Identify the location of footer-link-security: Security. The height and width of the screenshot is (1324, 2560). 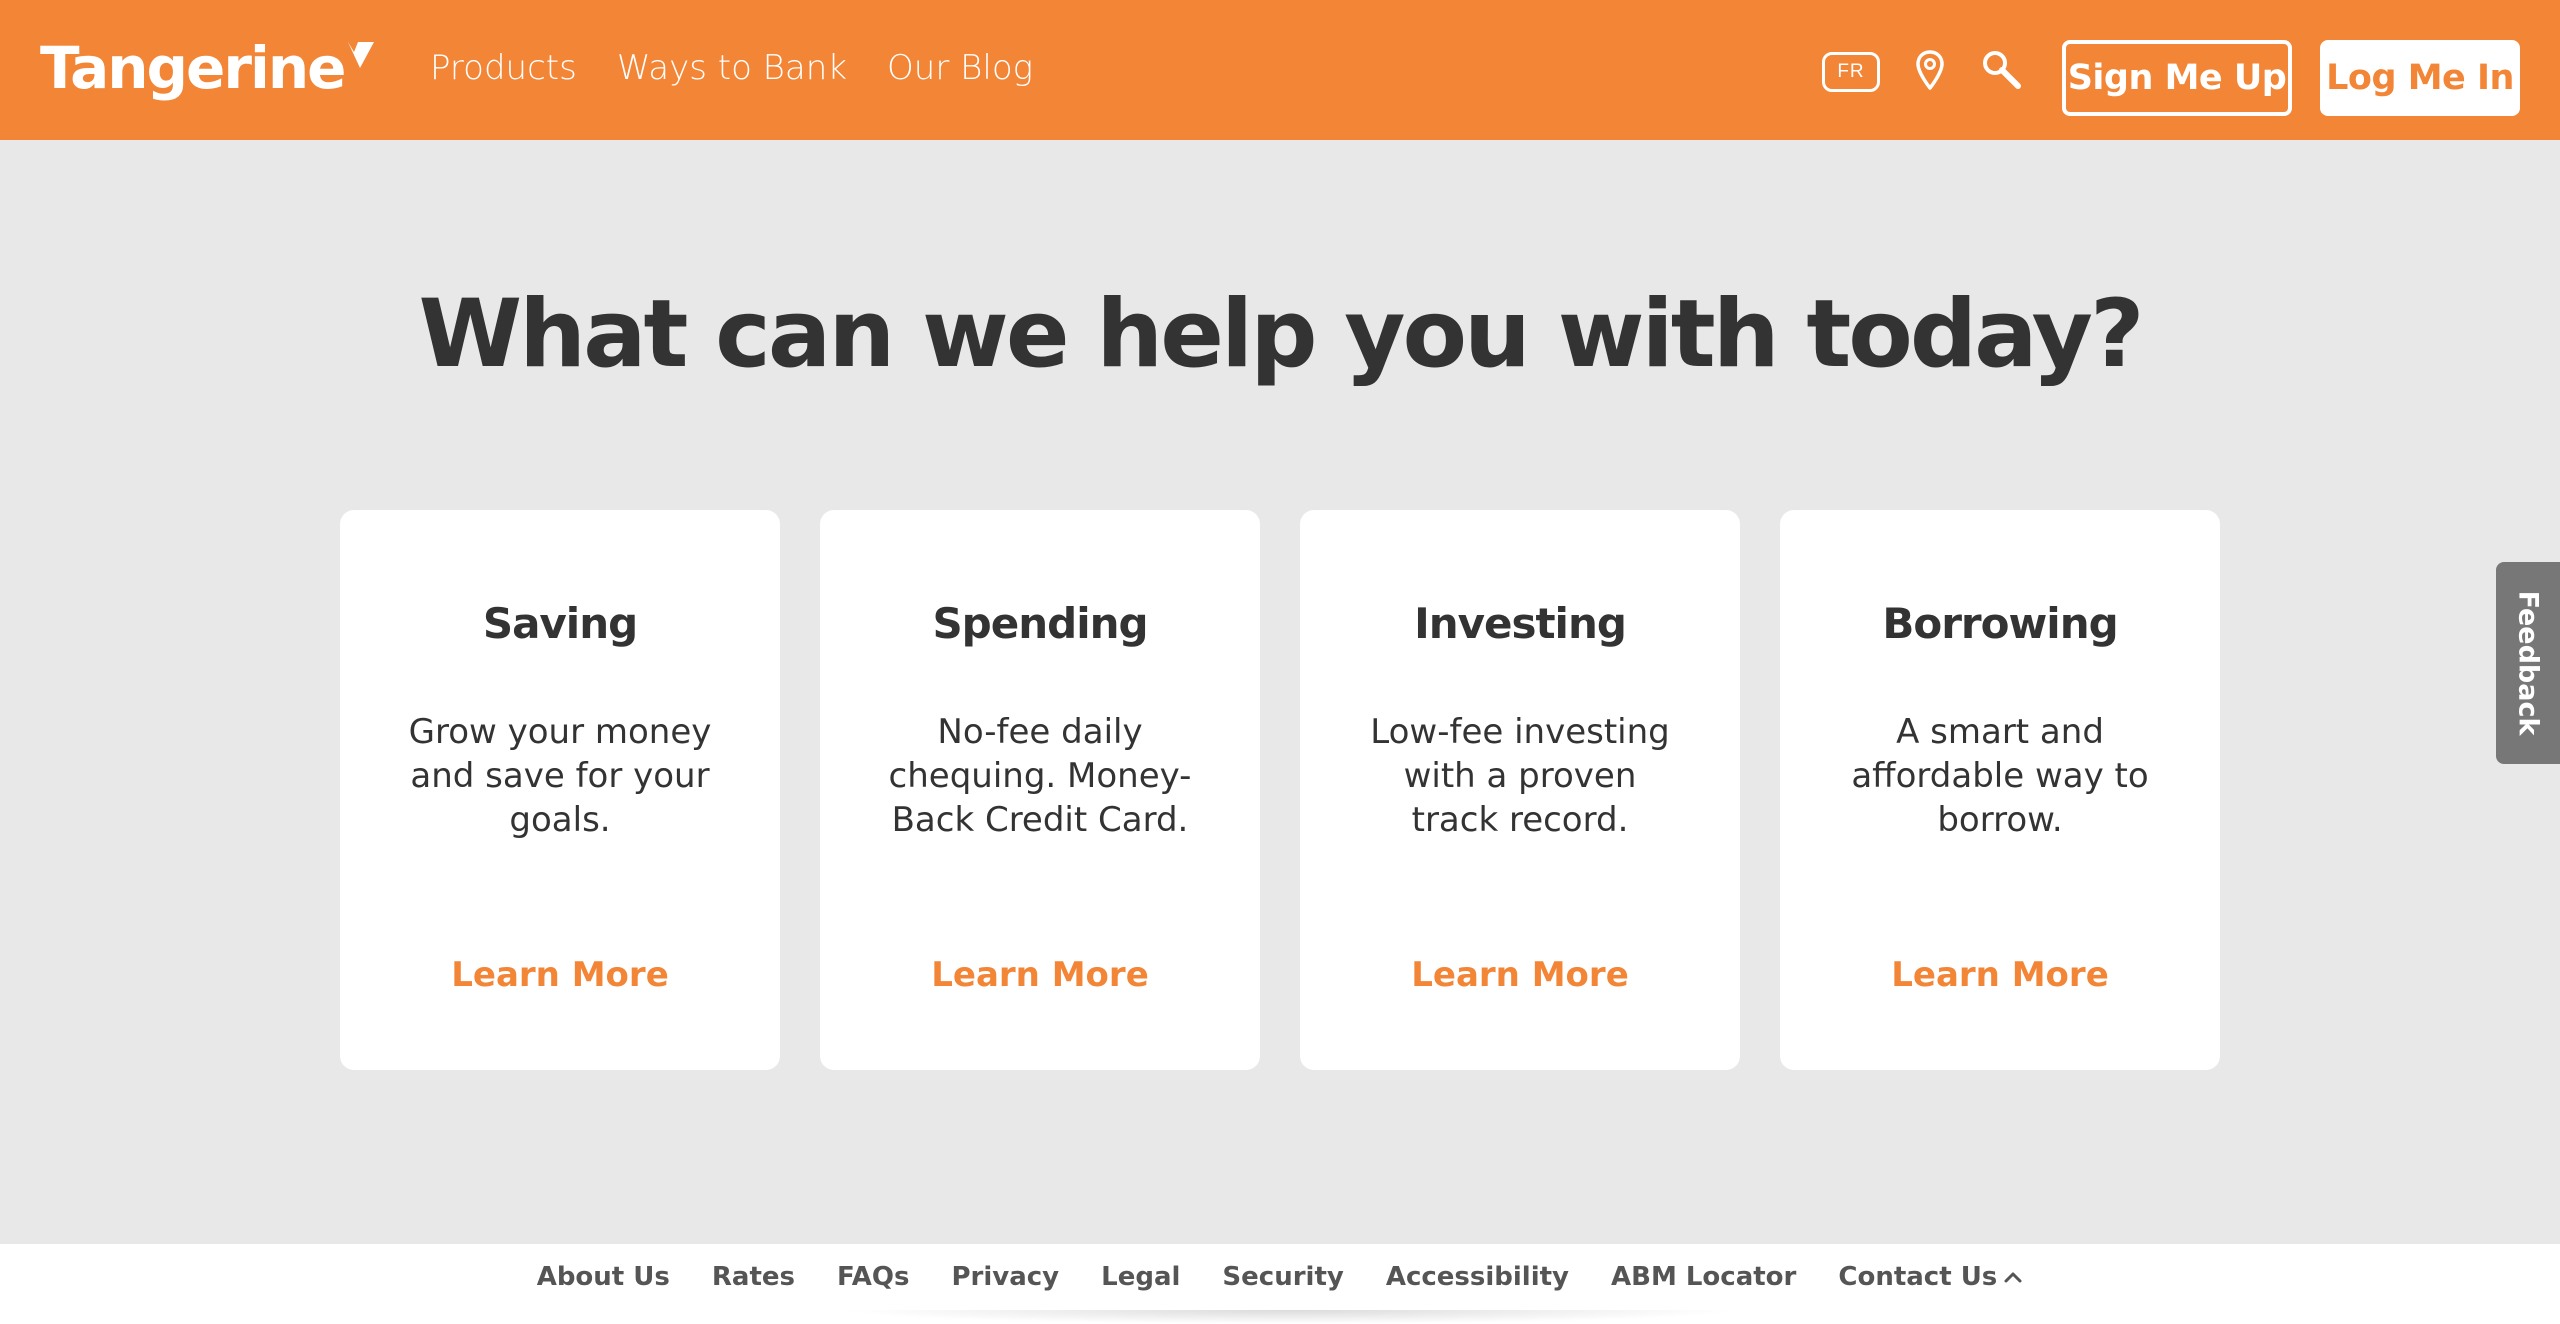
(1282, 1277).